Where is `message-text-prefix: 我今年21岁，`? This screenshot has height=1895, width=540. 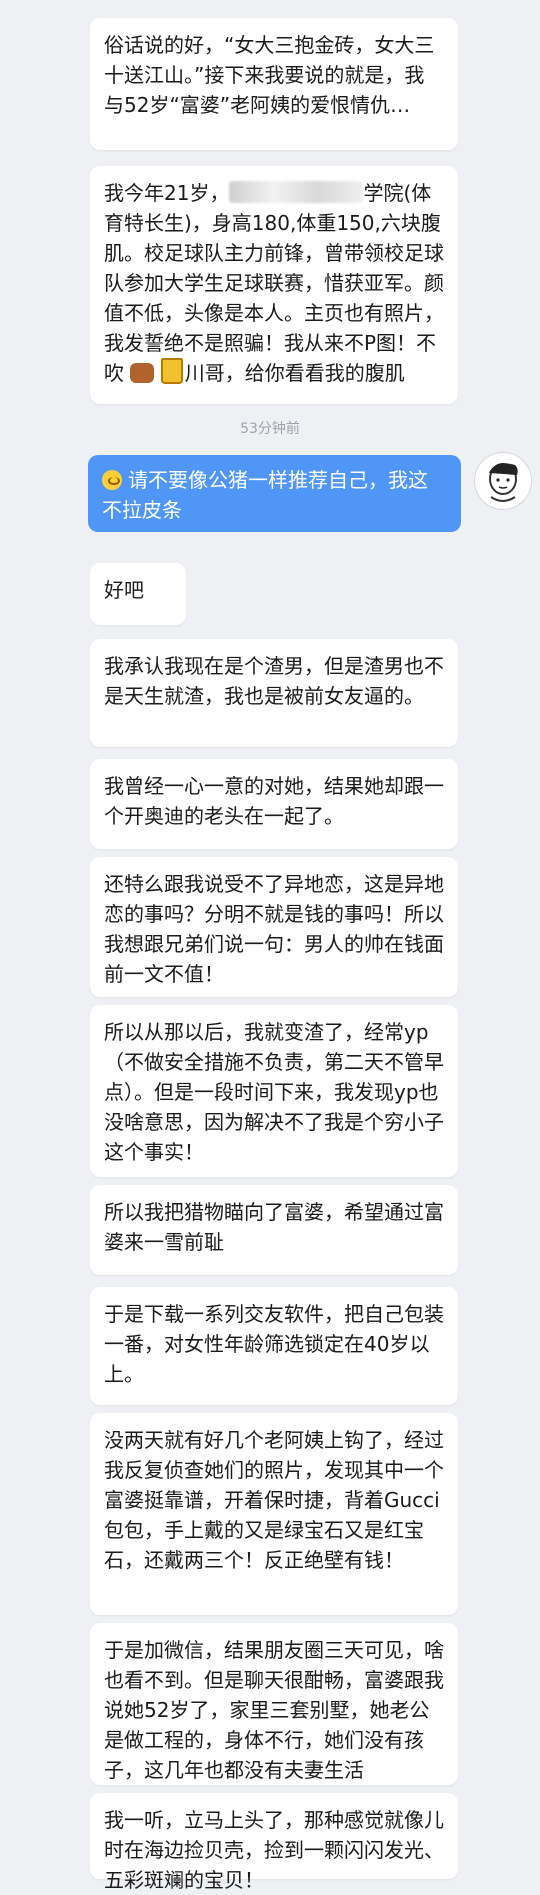
message-text-prefix: 我今年21岁， is located at coordinates (167, 193).